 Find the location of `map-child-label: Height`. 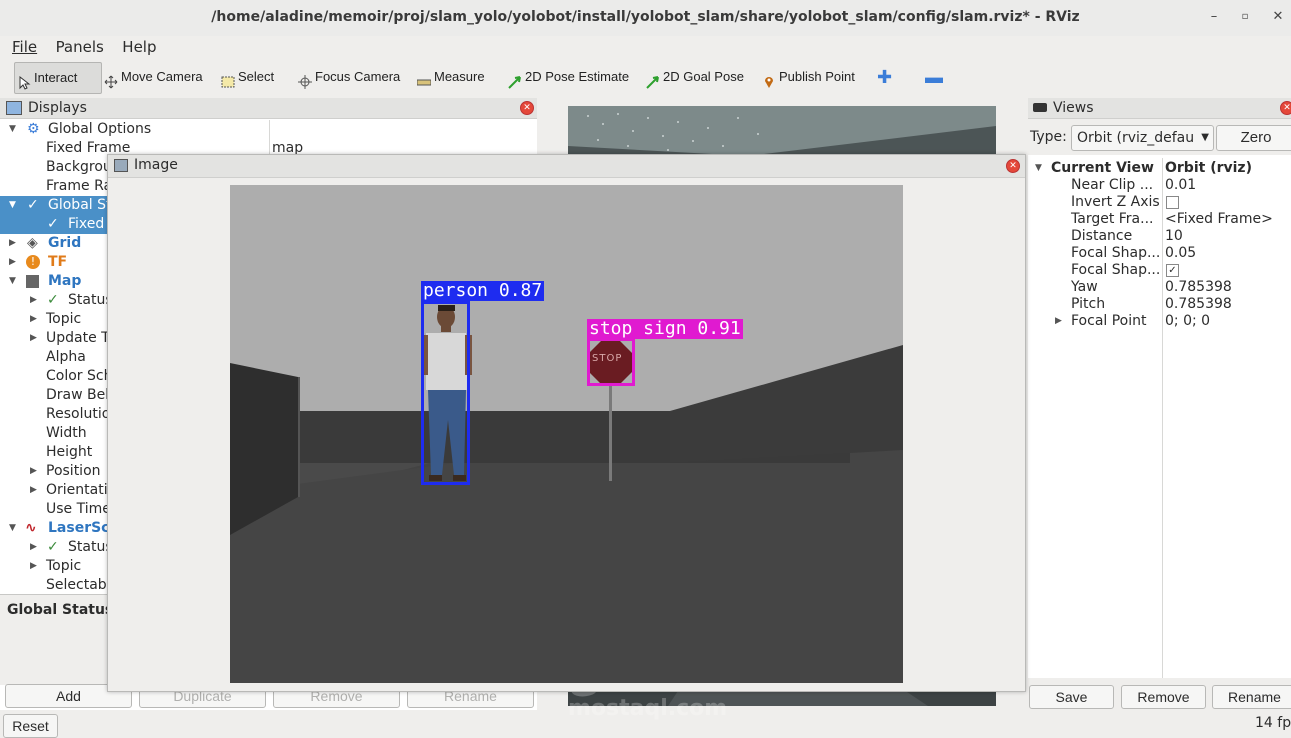

map-child-label: Height is located at coordinates (69, 452).